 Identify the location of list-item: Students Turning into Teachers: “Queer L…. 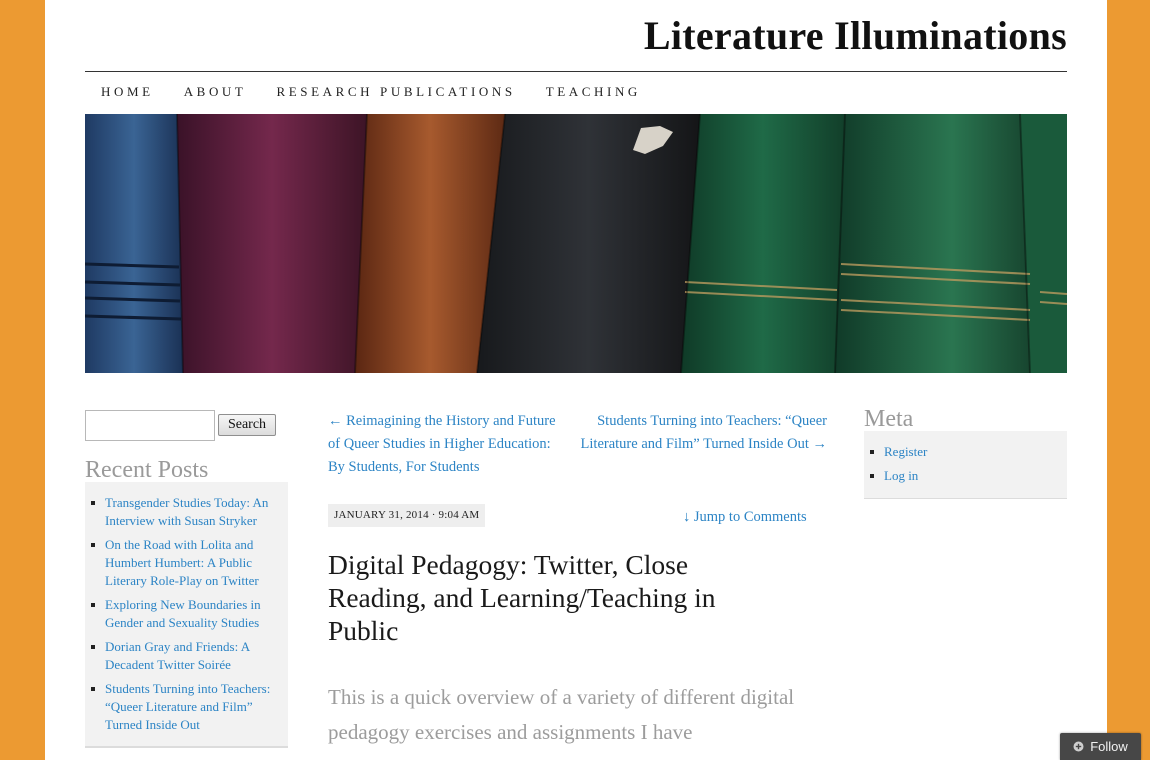
(186, 707).